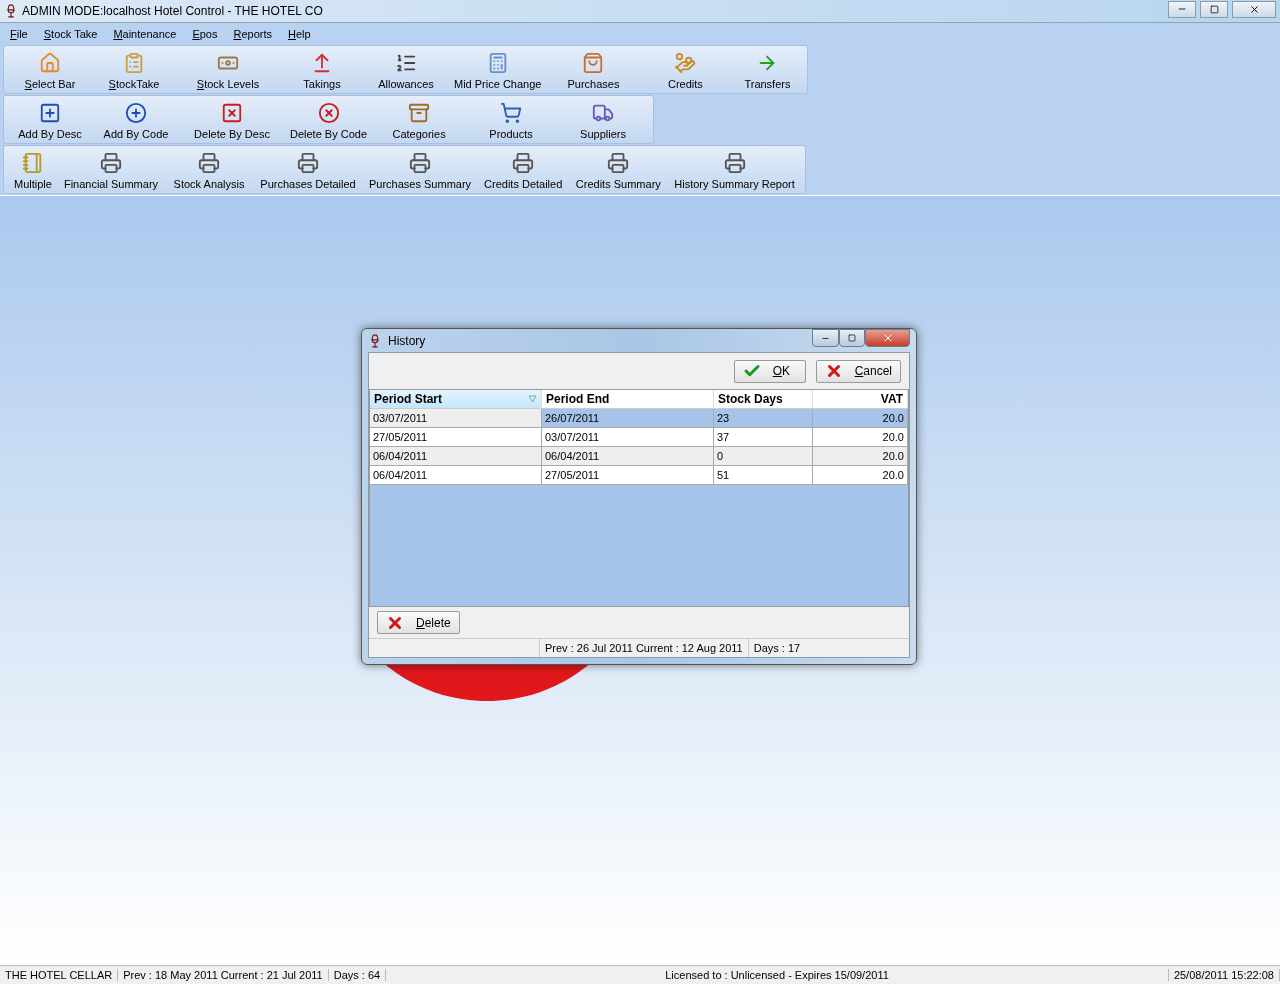 This screenshot has height=984, width=1280. I want to click on toolbar-button: Takings, so click(322, 69).